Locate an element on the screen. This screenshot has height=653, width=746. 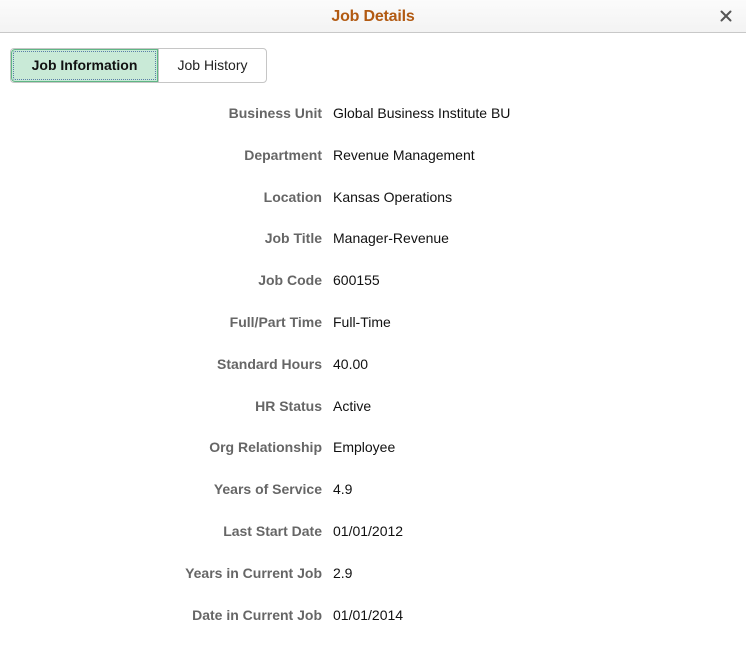
field-label: Job Code is located at coordinates (290, 280).